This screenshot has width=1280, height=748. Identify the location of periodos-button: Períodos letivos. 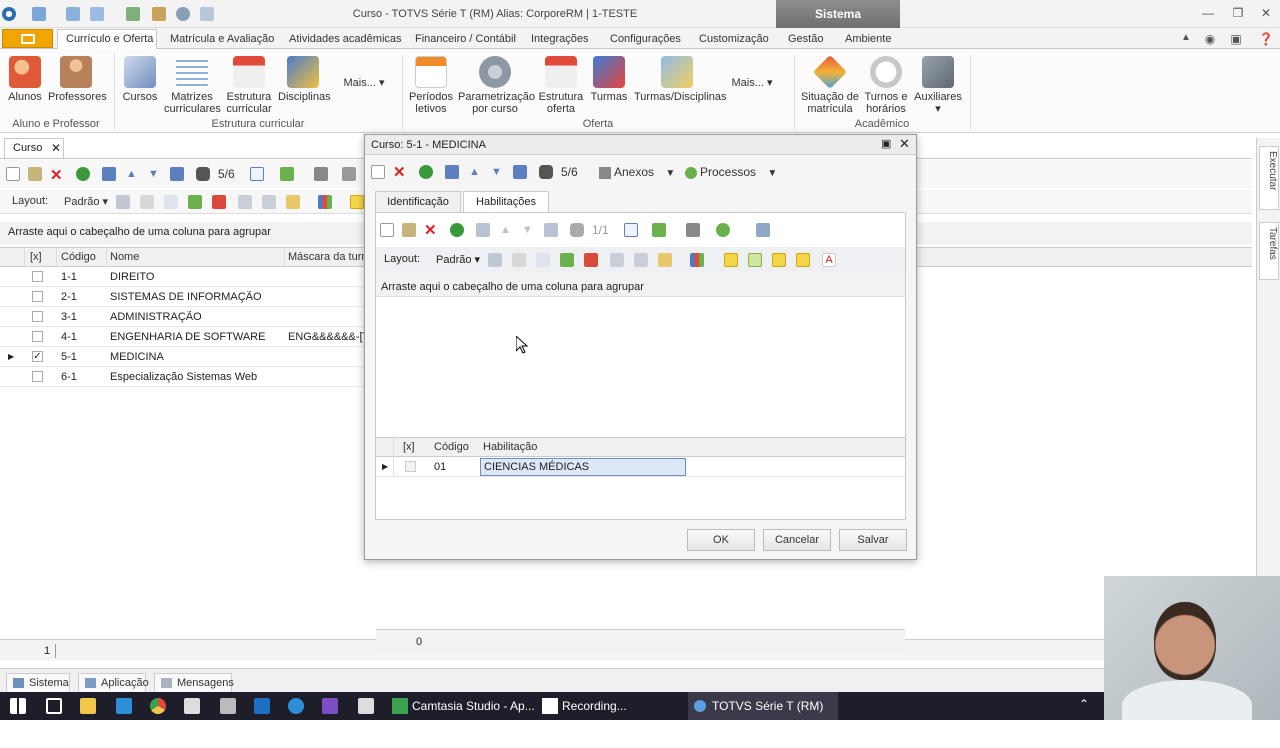
(431, 85).